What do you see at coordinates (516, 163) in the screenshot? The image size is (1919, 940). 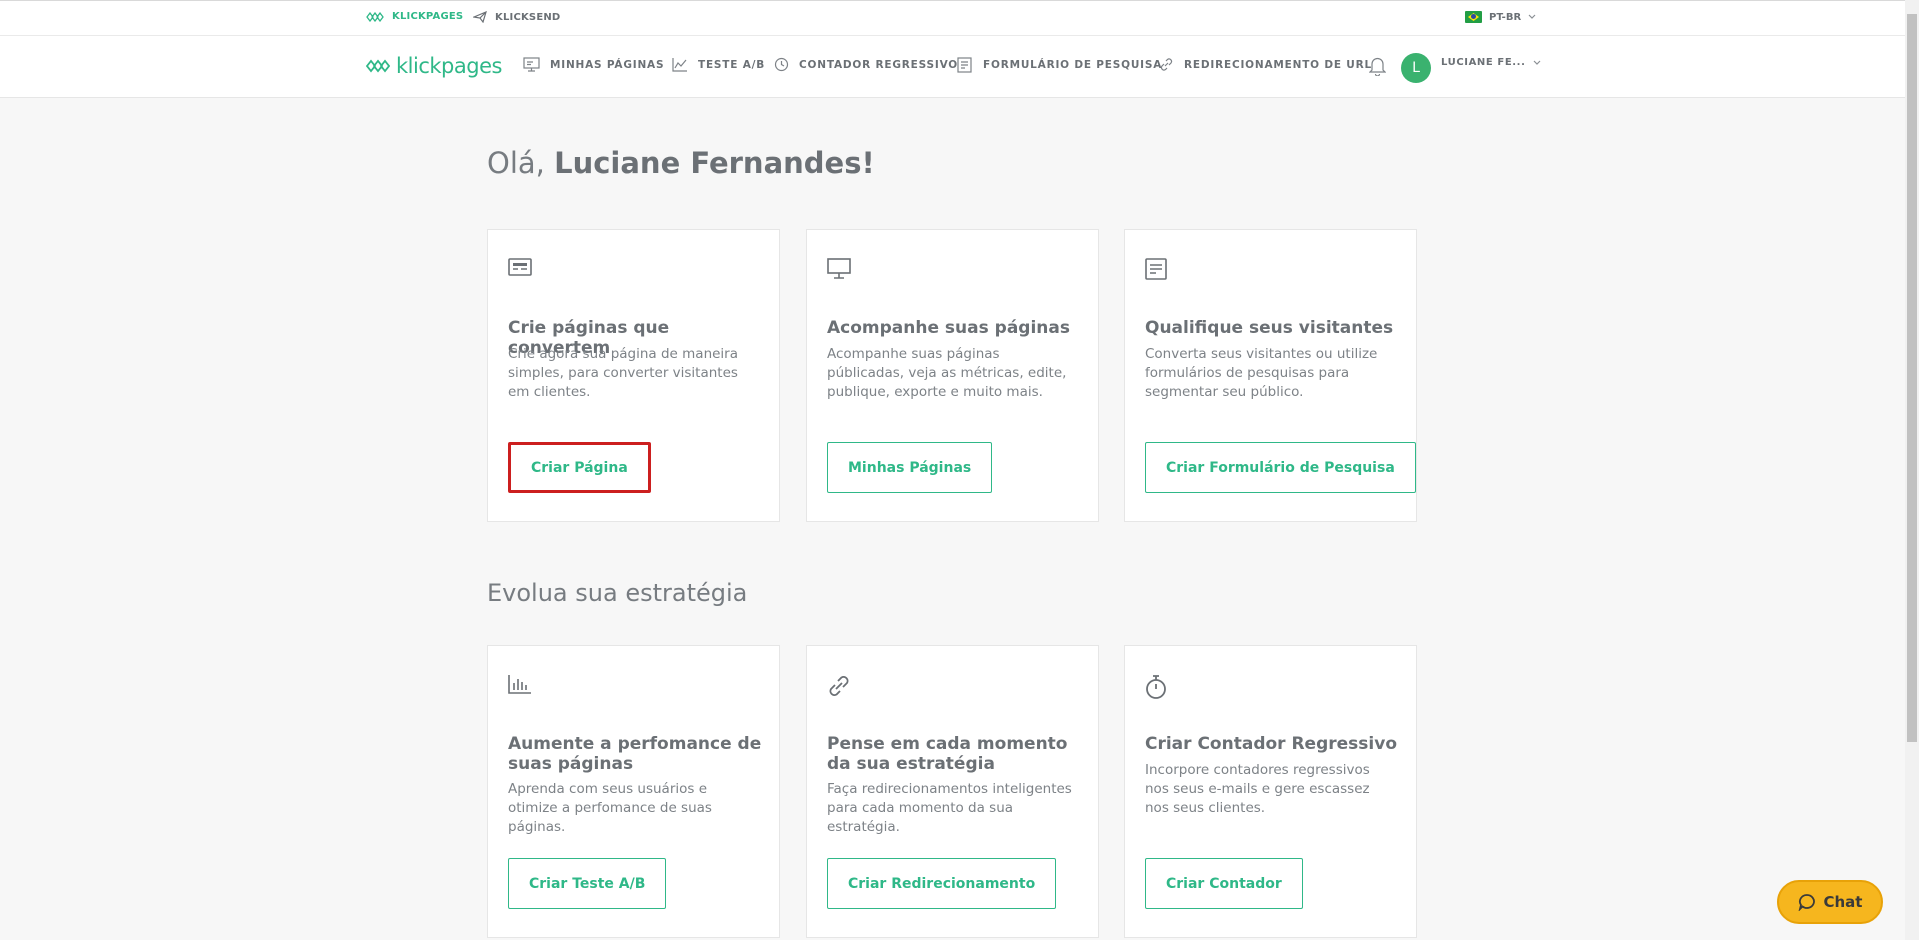 I see `greeting-prefix: Olá,` at bounding box center [516, 163].